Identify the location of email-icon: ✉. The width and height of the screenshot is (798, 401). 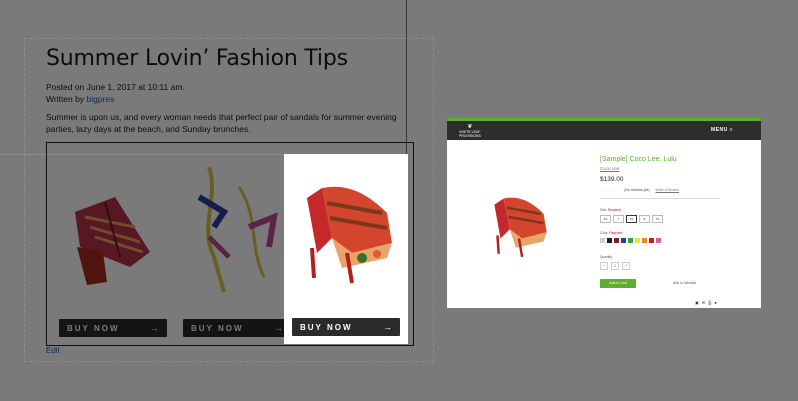
(703, 302).